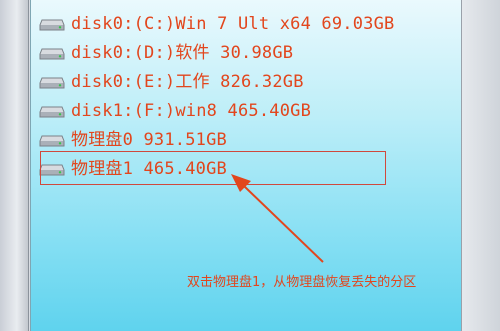  Describe the element at coordinates (302, 282) in the screenshot. I see `annotation-text: 双击物理盘1，从物理盘恢复丢失的分区` at that location.